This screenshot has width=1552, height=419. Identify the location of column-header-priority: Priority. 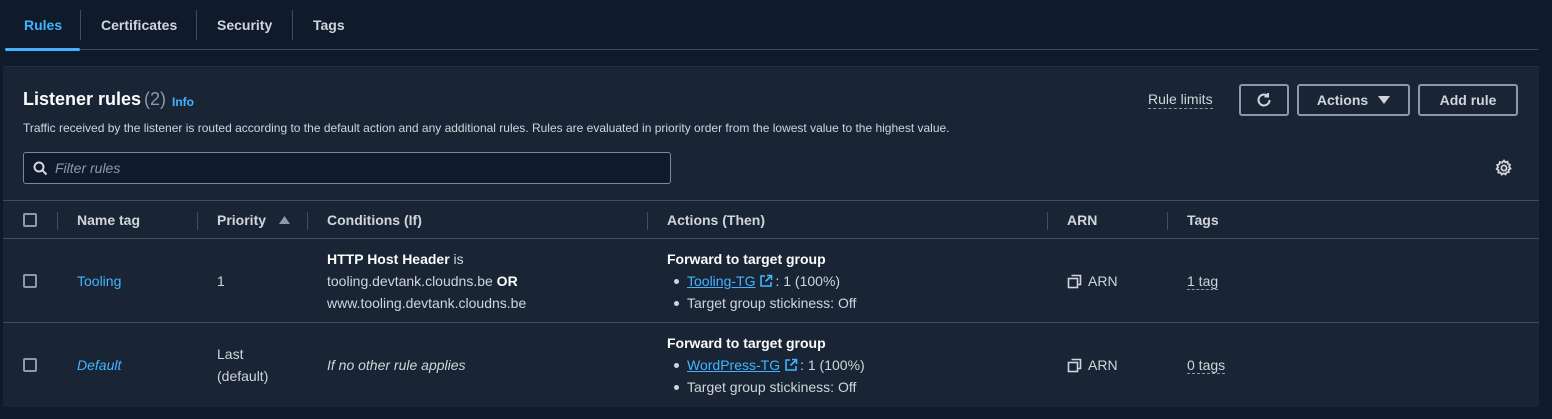
(254, 220).